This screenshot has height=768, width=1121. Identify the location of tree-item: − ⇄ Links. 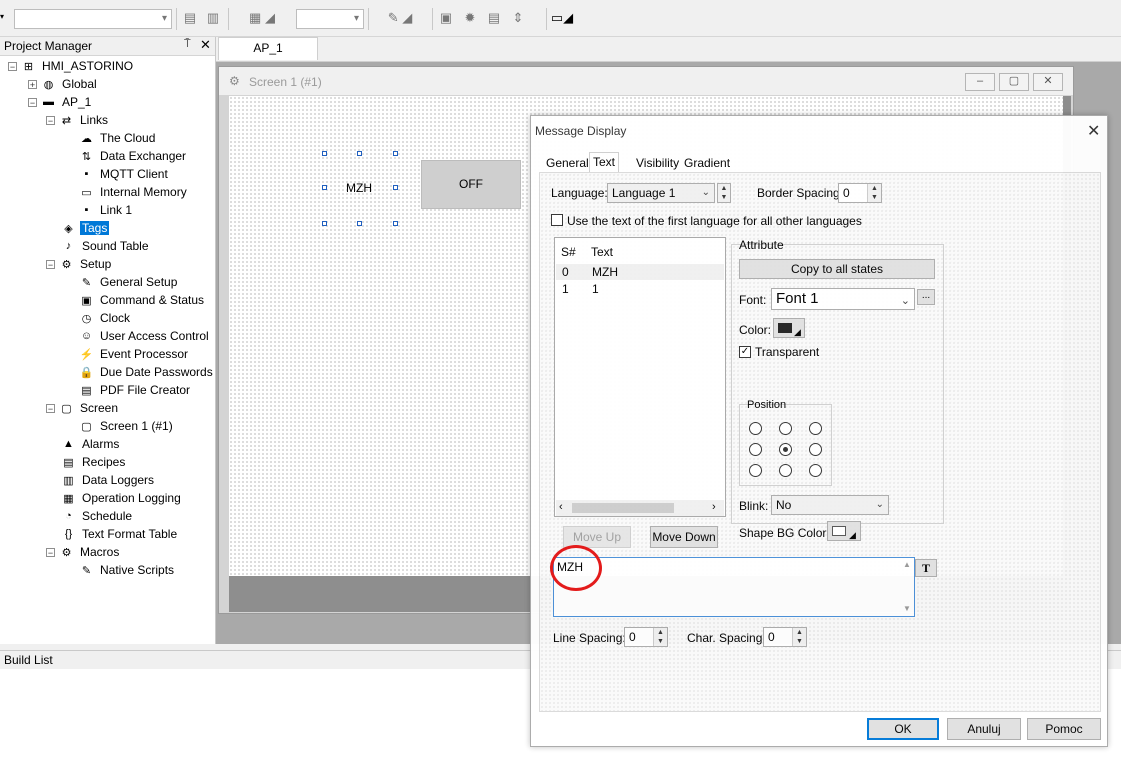
(78, 120).